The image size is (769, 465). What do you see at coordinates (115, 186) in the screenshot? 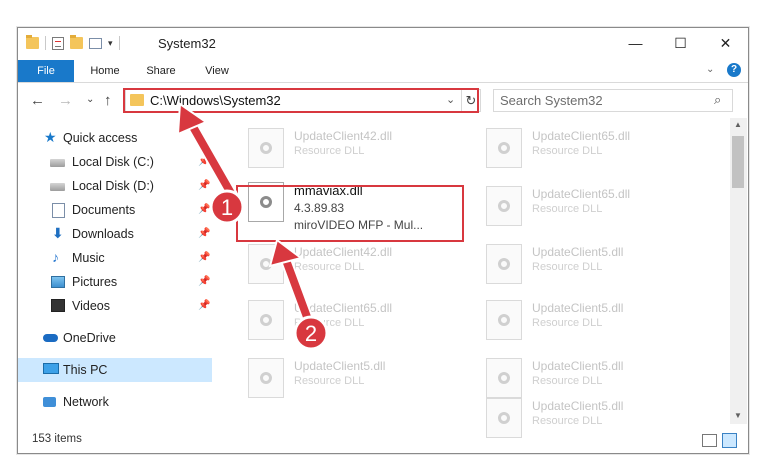
I see `sidebar-item-local-disk-d: Local Disk (D:) 📌` at bounding box center [115, 186].